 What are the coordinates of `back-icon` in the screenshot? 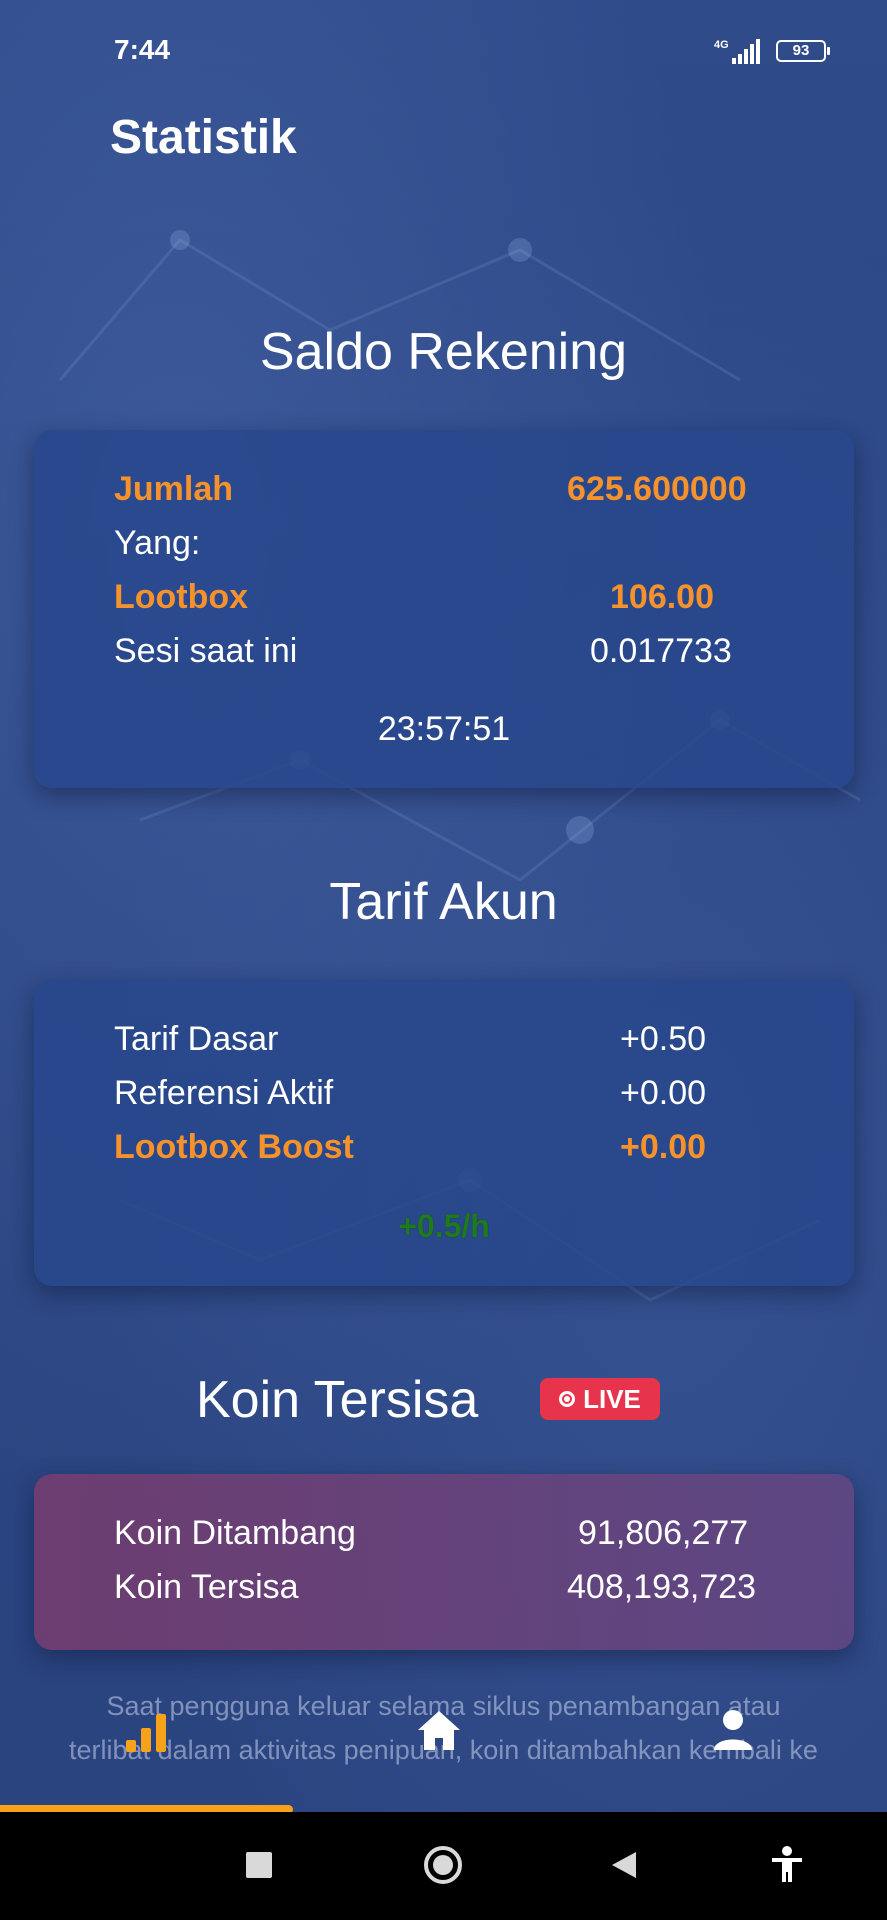 It's located at (624, 1865).